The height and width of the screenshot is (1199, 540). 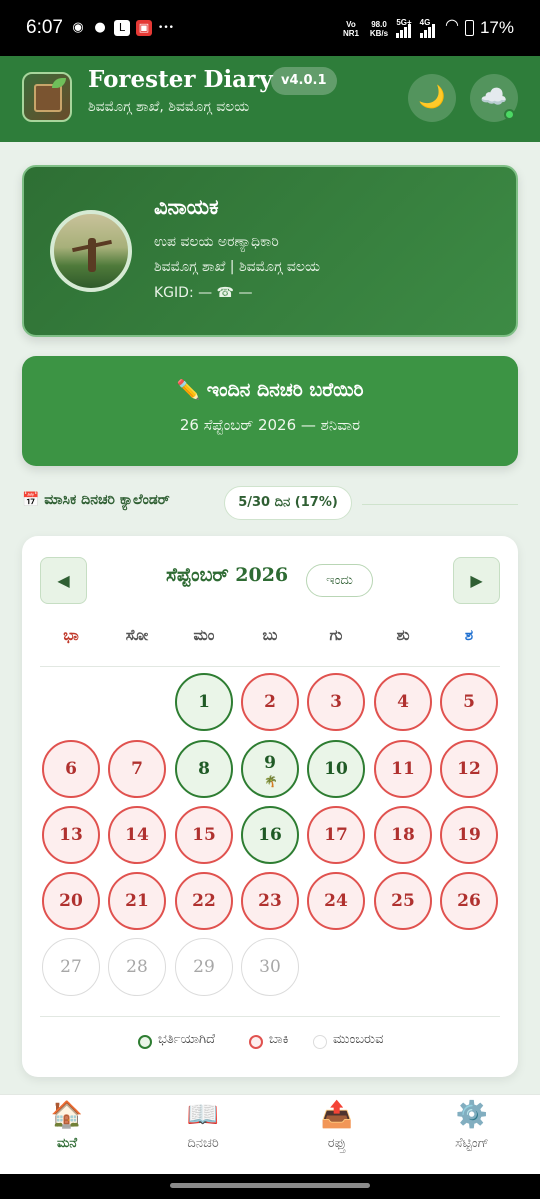 What do you see at coordinates (509, 114) in the screenshot?
I see `sync-status-dot` at bounding box center [509, 114].